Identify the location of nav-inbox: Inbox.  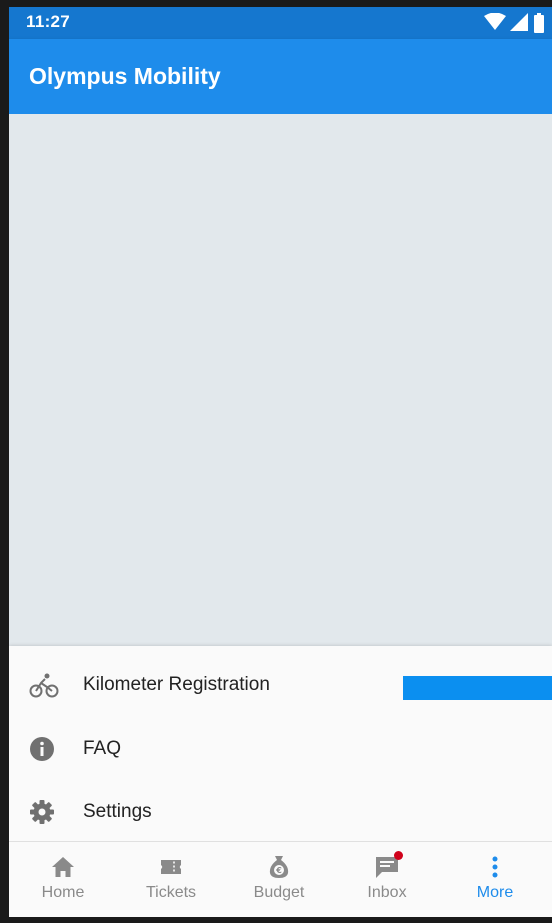
(387, 879).